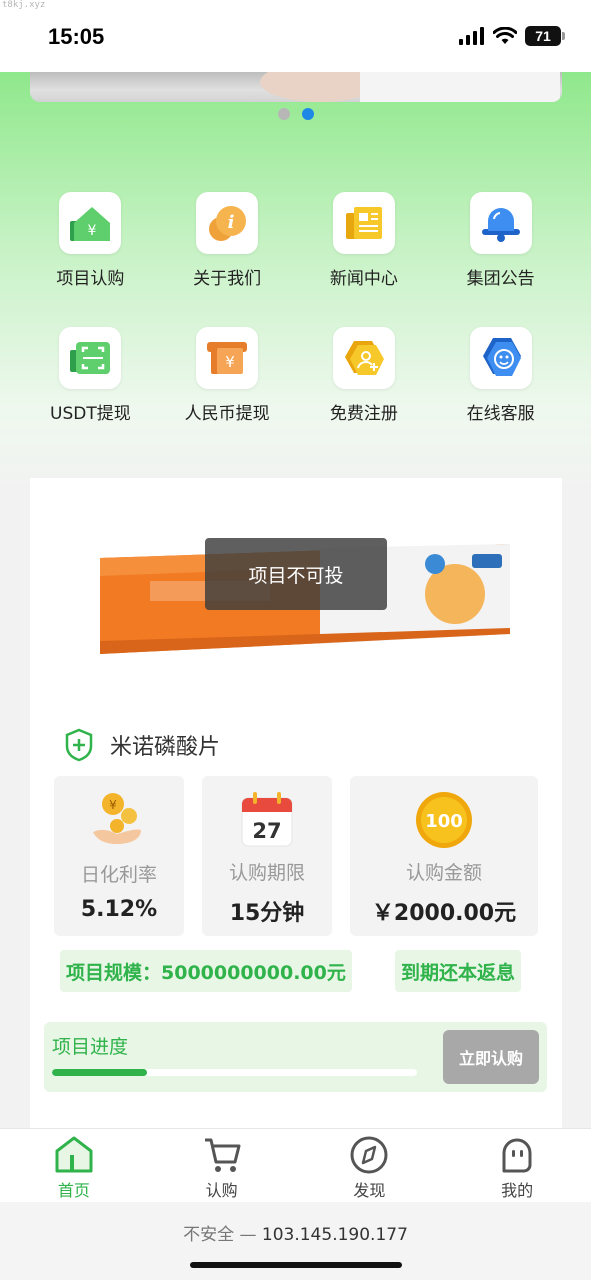 This screenshot has width=591, height=1280. I want to click on menu-item-free-register: 免费注册, so click(364, 375).